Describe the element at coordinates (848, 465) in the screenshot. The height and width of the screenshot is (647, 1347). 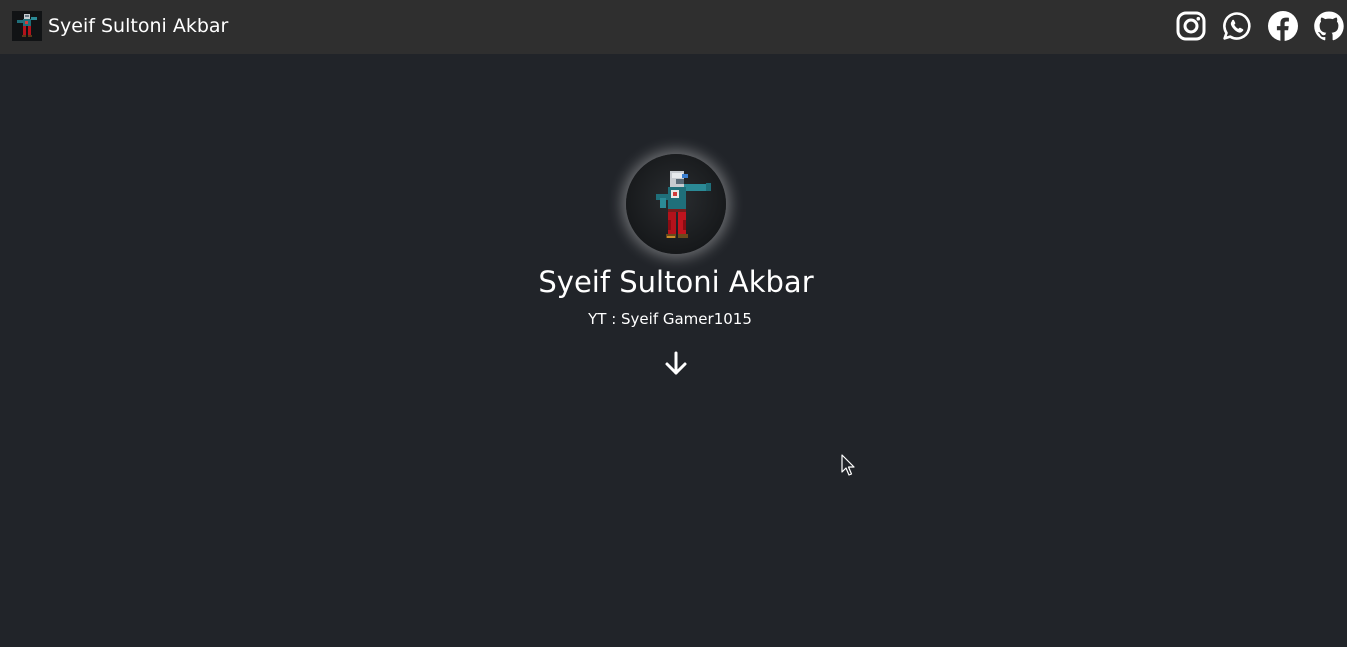
I see `mouse-cursor-icon` at that location.